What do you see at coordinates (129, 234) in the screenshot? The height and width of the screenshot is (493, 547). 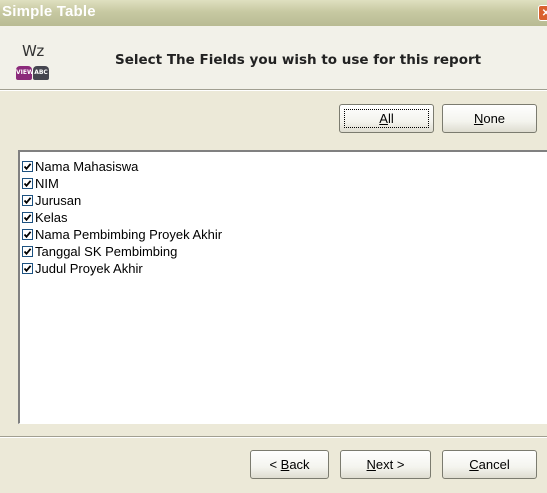 I see `field-label: Nama Pembimbing Proyek Akhir` at bounding box center [129, 234].